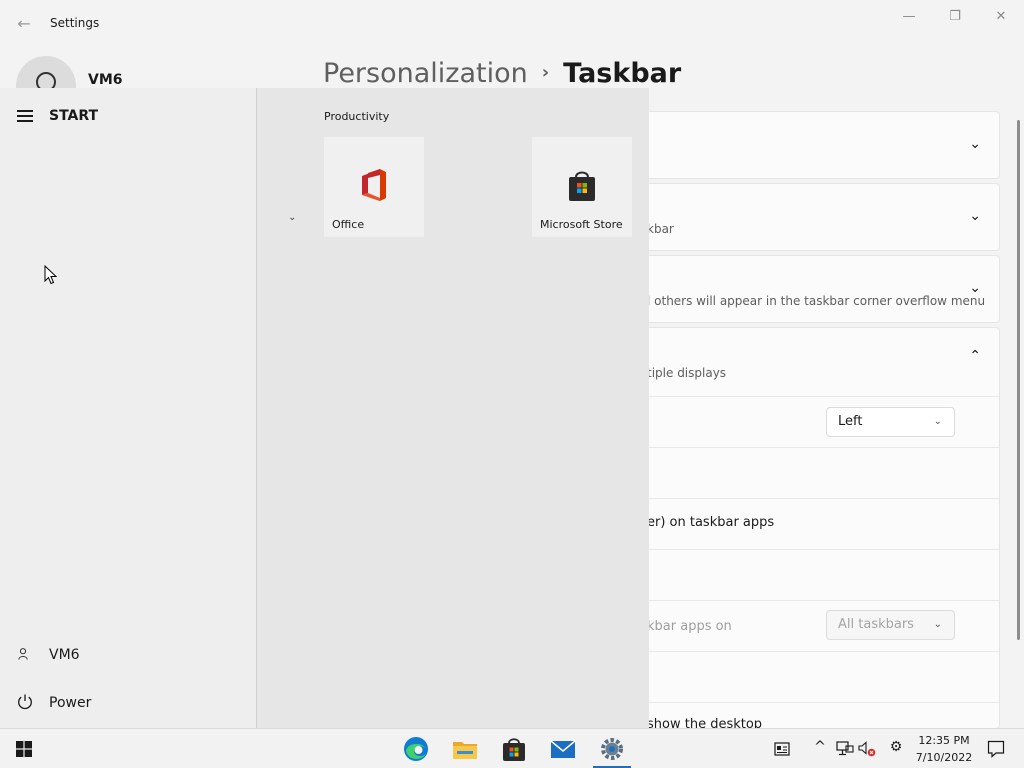 The height and width of the screenshot is (768, 1024). I want to click on store-icon, so click(582, 186).